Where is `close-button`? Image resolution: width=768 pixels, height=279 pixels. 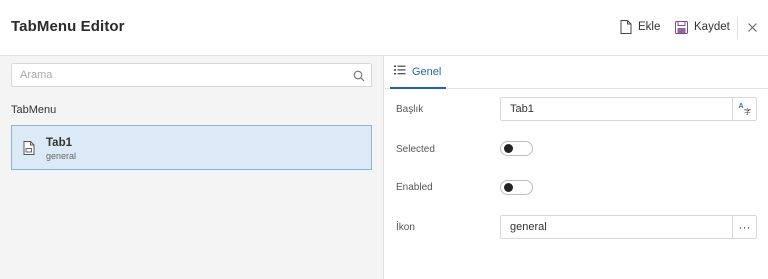
close-button is located at coordinates (752, 28).